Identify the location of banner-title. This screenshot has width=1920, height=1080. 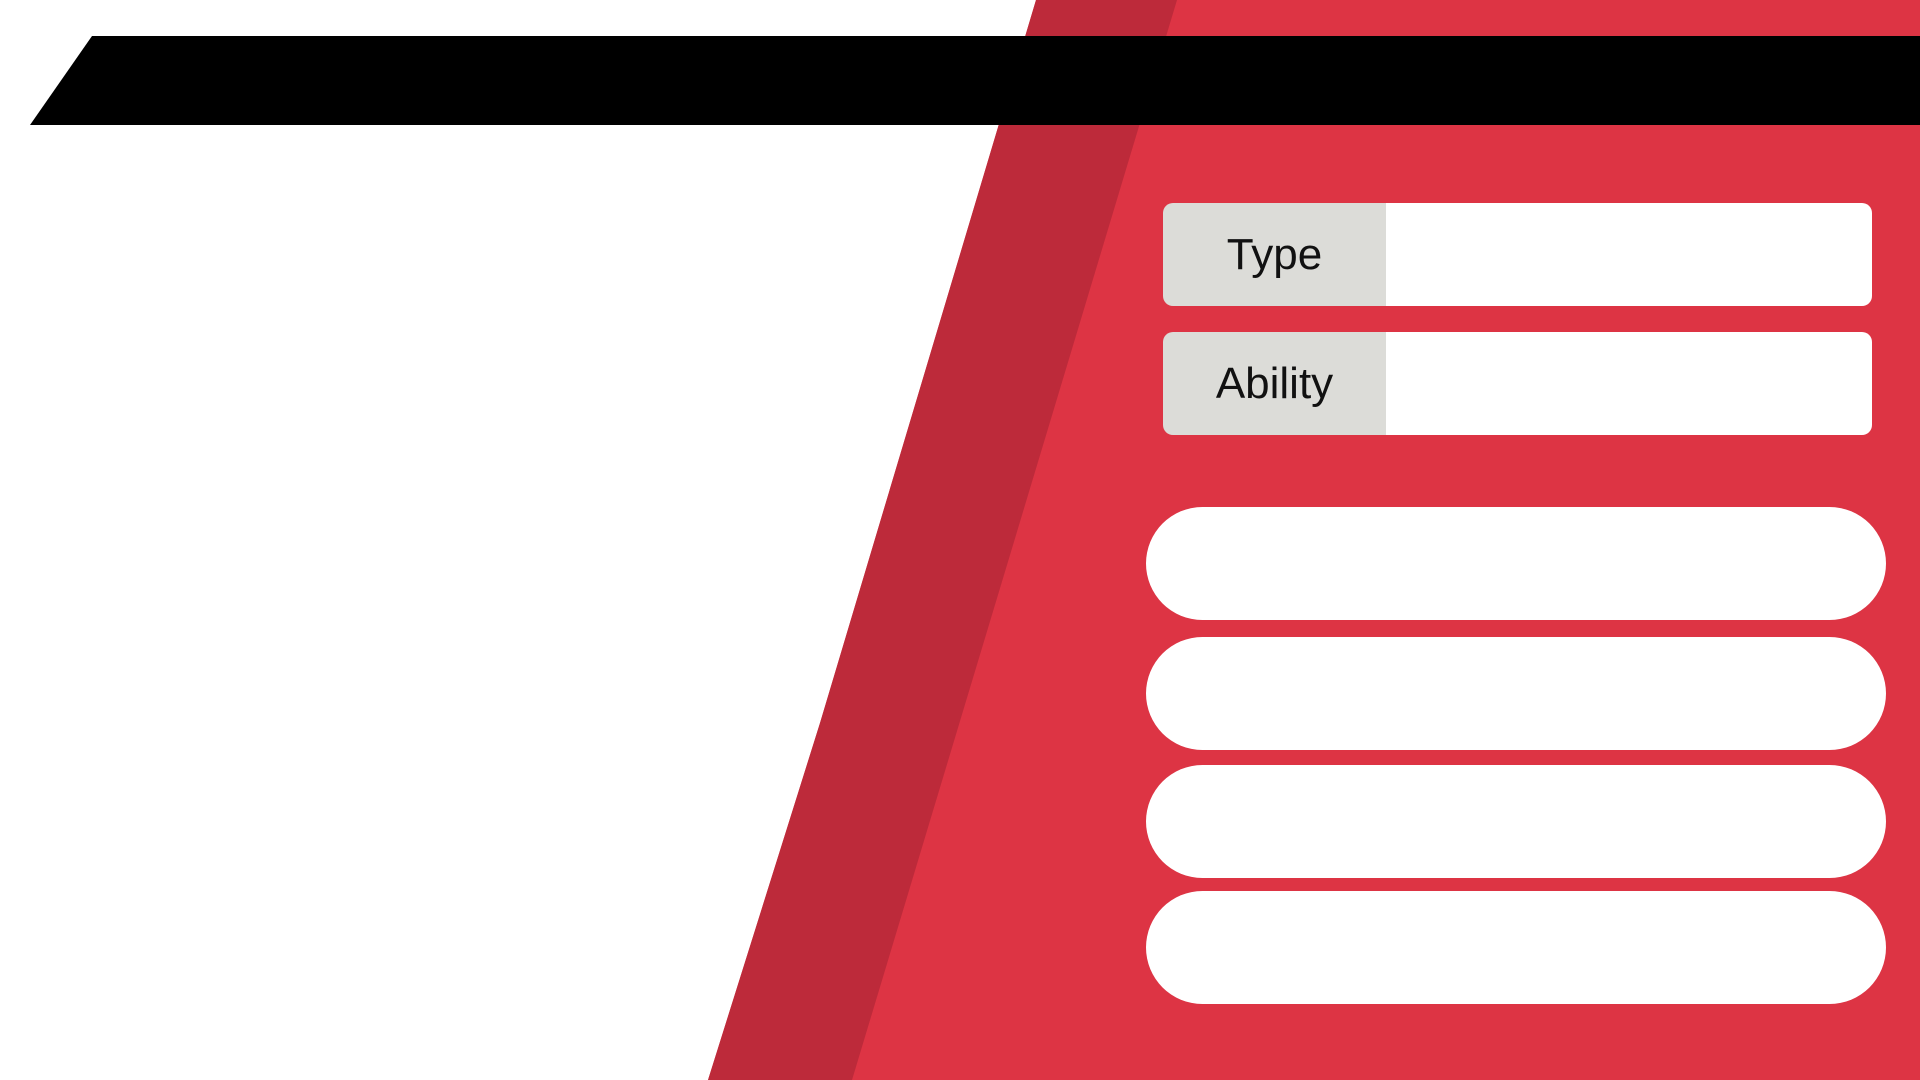
(960, 81).